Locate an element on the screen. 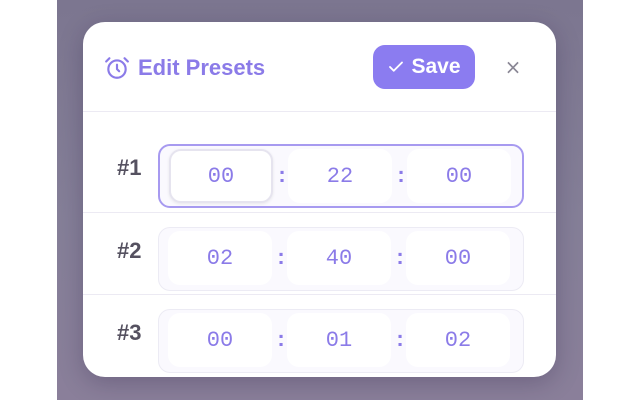 The width and height of the screenshot is (640, 400). preset-row-1: #1 00 : 22 : 00 is located at coordinates (319, 170).